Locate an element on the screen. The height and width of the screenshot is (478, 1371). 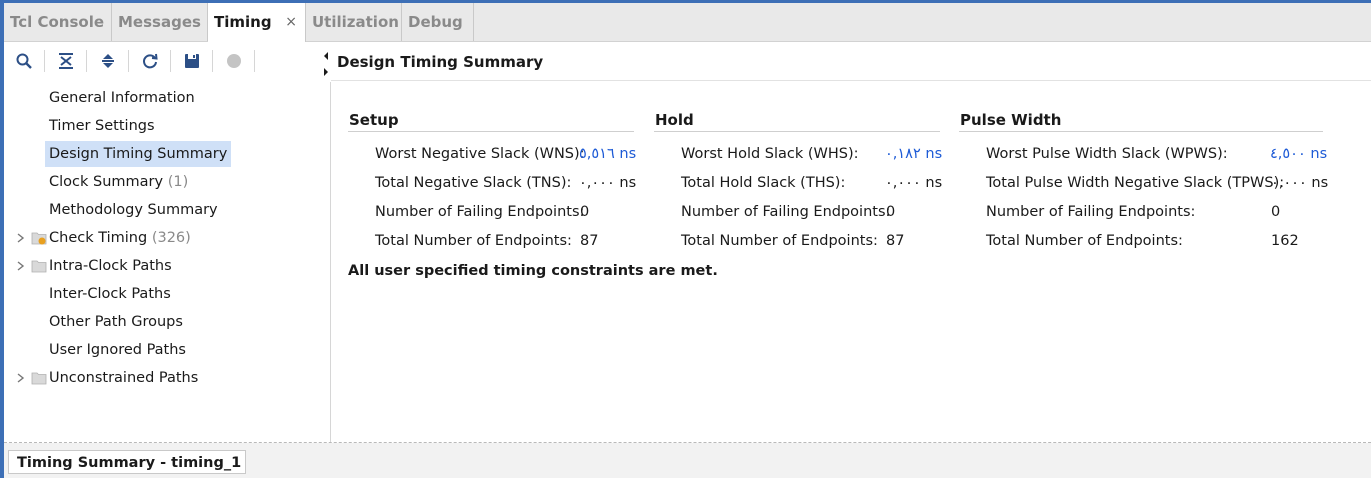
setup-heading: Setup is located at coordinates (374, 120).